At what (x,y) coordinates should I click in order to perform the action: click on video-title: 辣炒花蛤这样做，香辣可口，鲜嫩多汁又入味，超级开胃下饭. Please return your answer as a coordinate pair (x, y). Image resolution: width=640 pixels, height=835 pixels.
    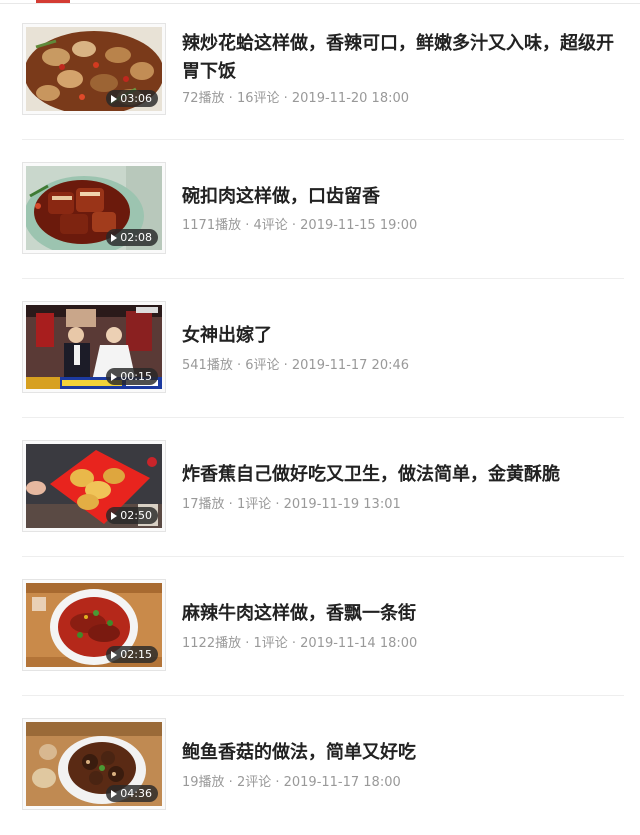
    Looking at the image, I should click on (405, 58).